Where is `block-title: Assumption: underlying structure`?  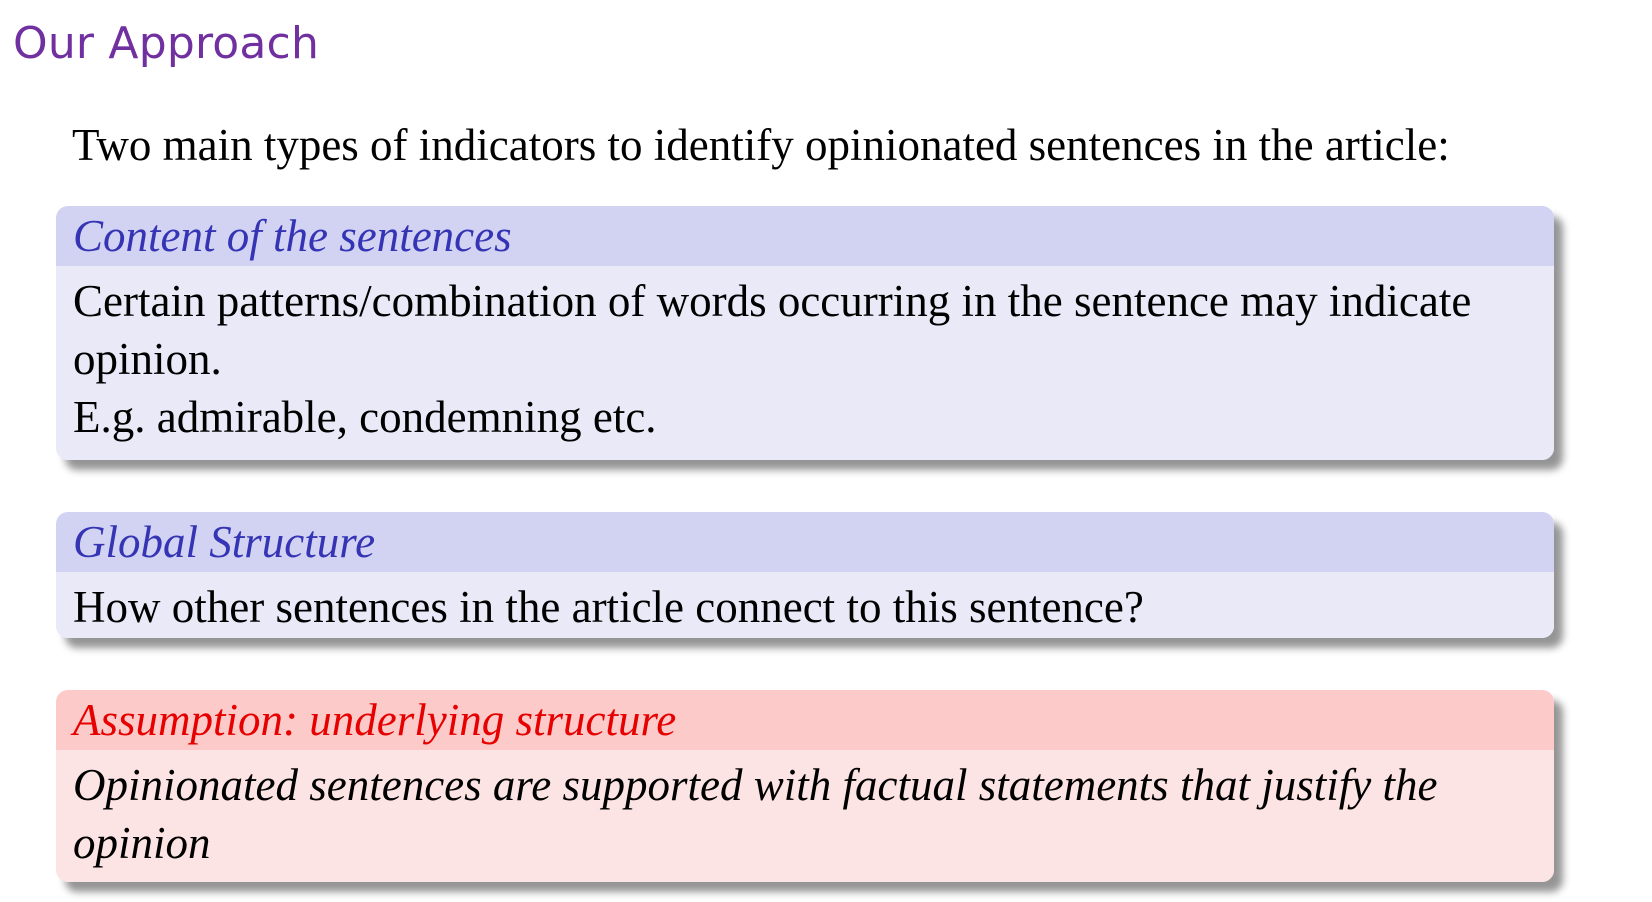 block-title: Assumption: underlying structure is located at coordinates (805, 720).